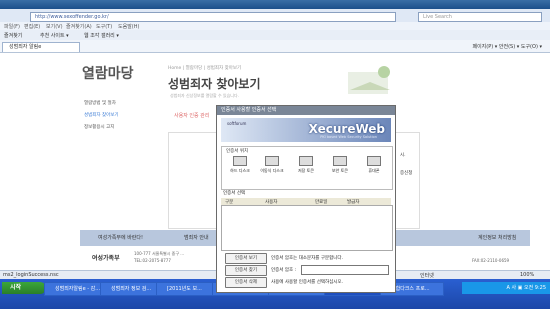  Describe the element at coordinates (24, 288) in the screenshot. I see `start-button: 시작` at that location.